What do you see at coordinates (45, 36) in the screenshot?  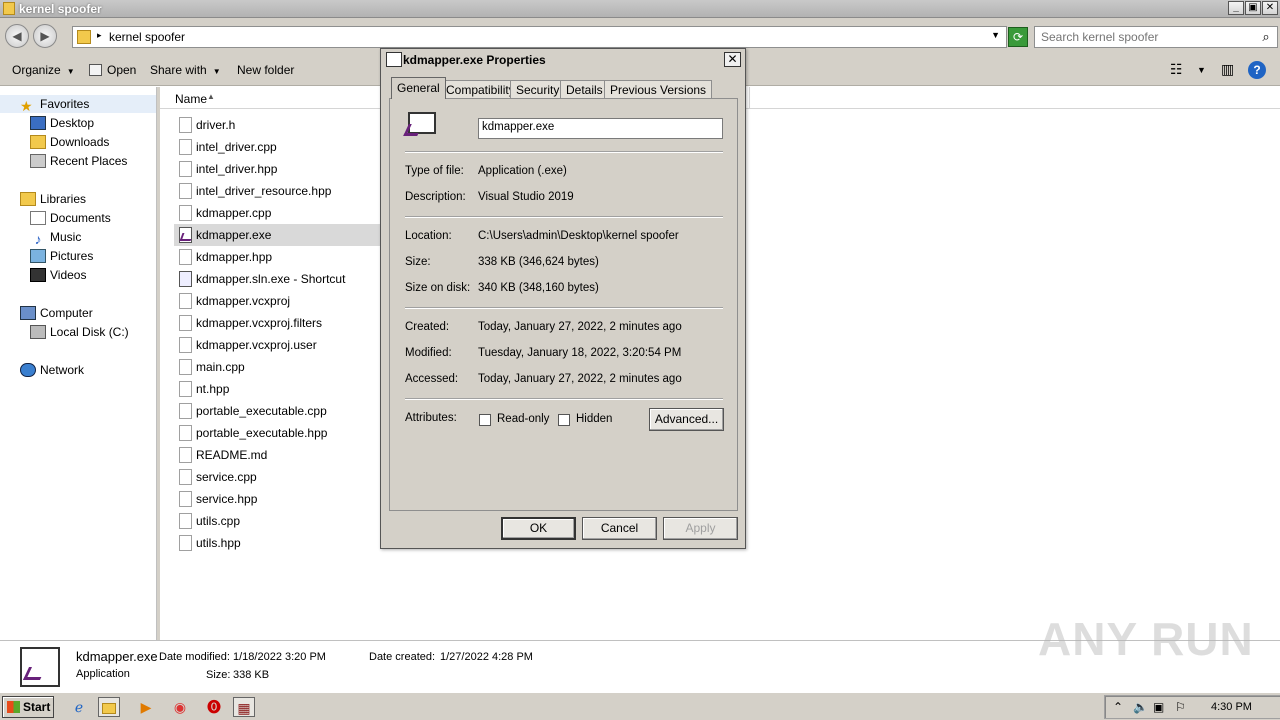 I see `forward-button: ▶` at bounding box center [45, 36].